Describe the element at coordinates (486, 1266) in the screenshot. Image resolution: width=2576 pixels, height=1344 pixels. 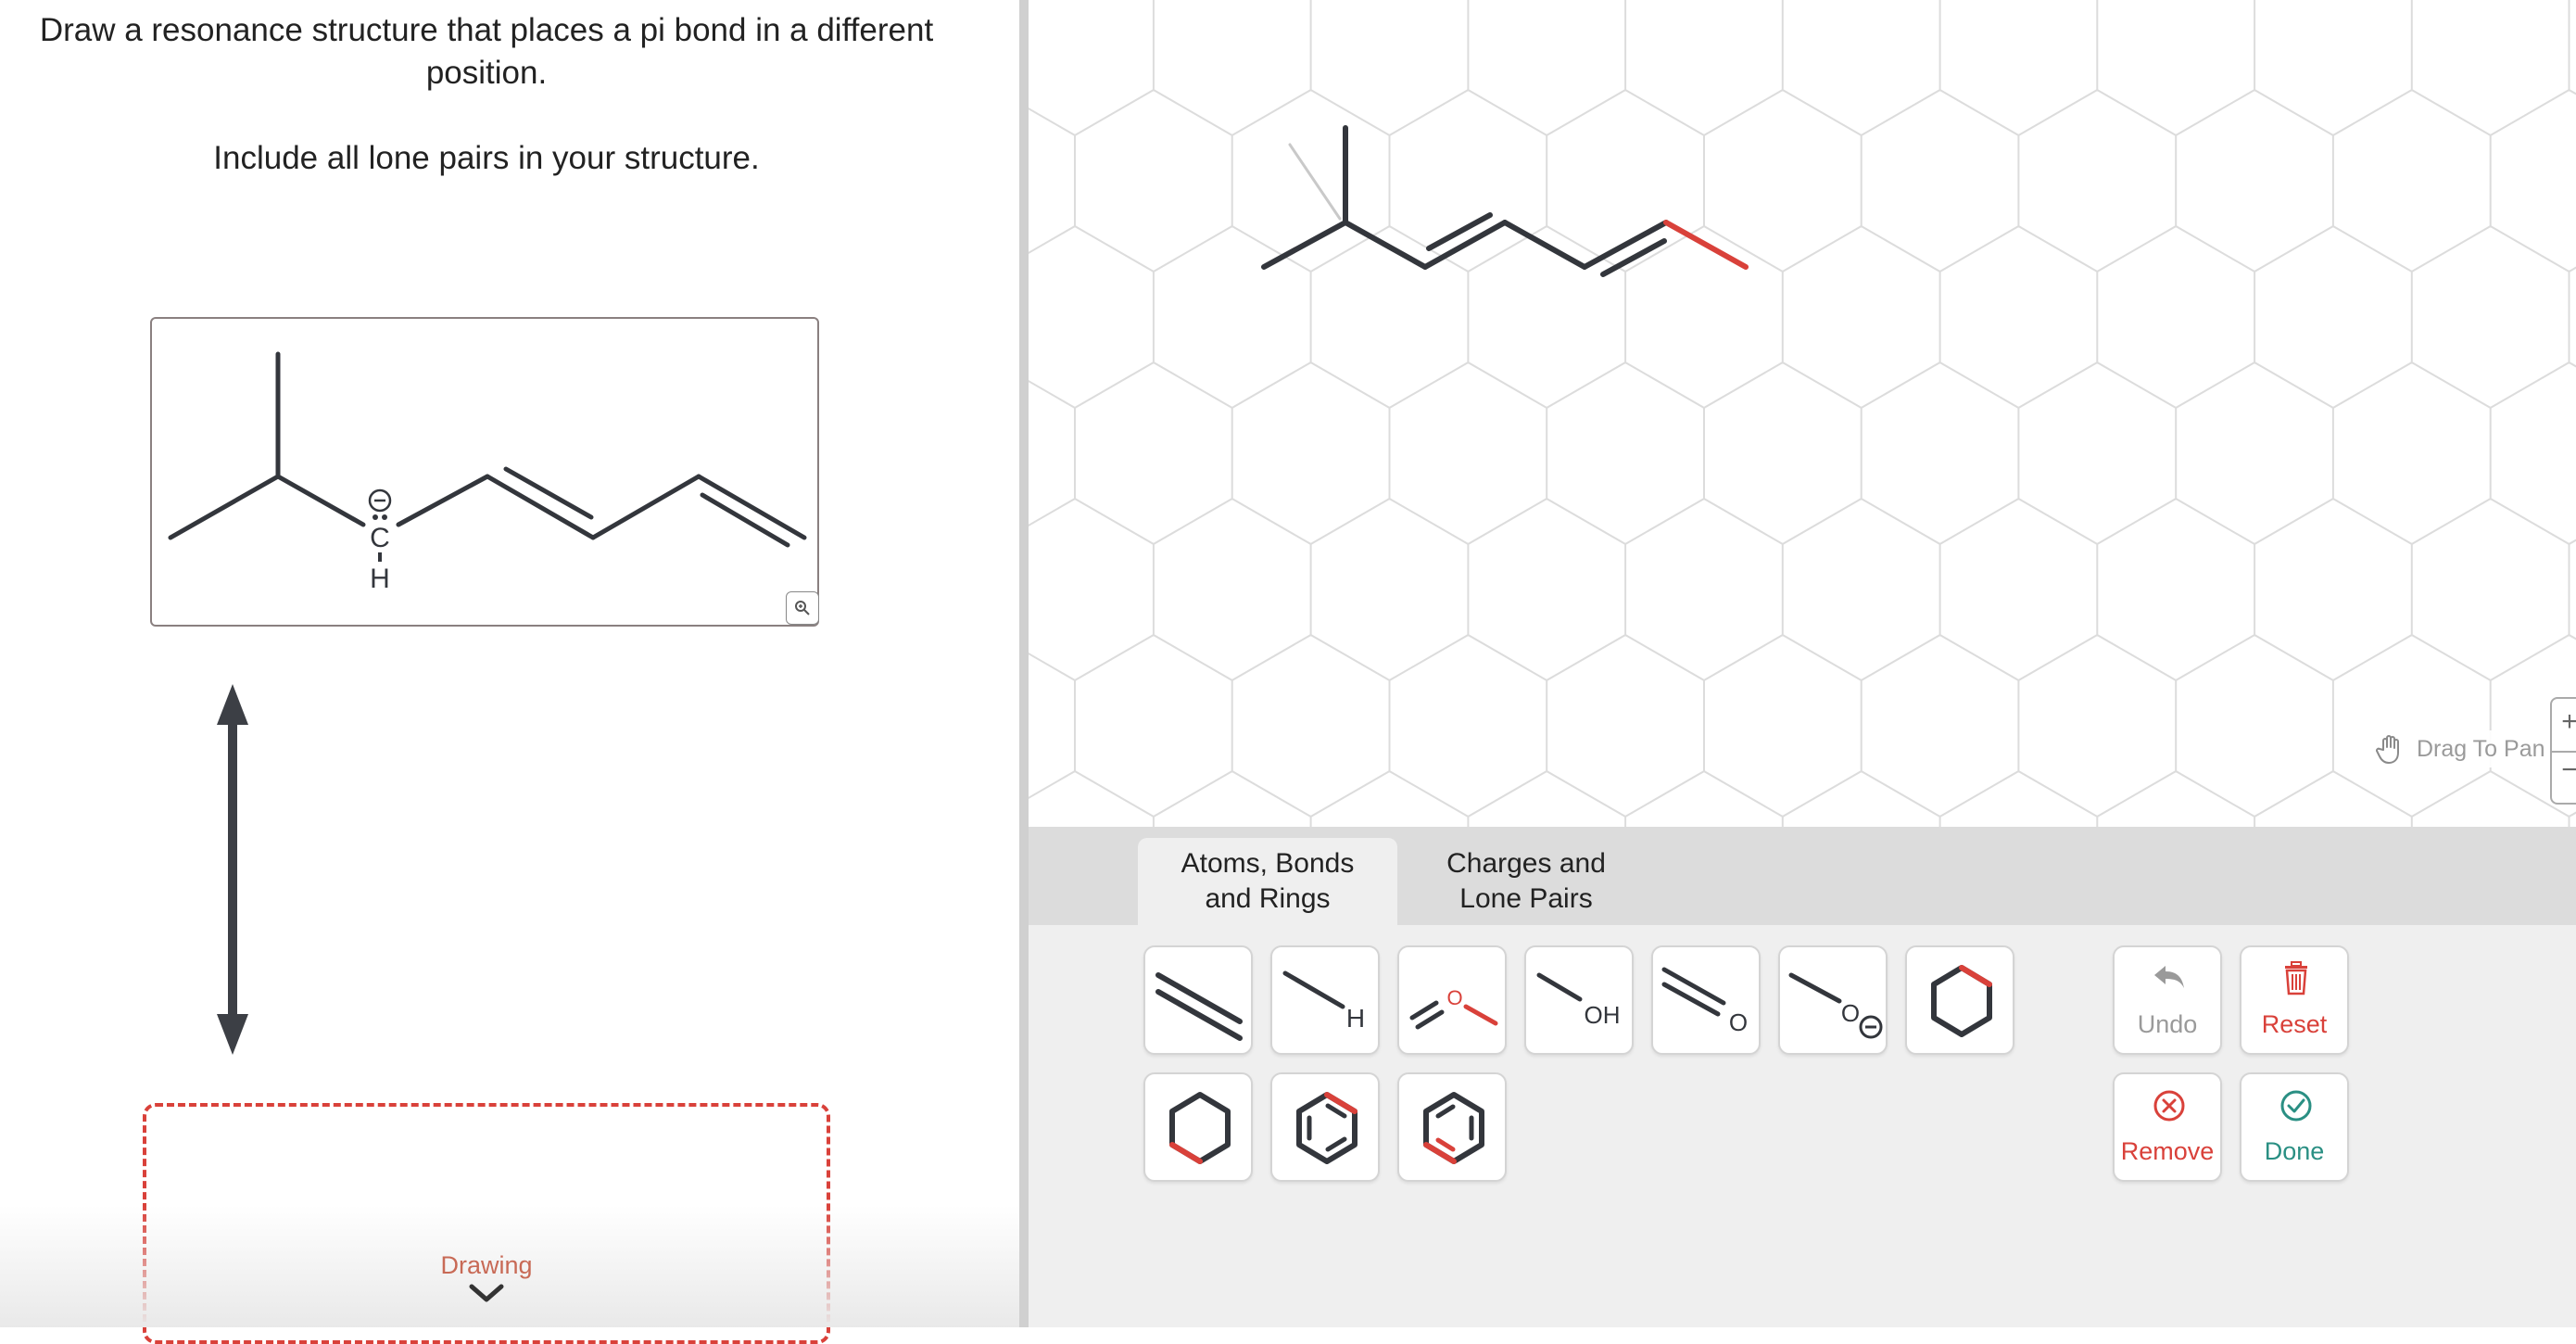
I see `drawing-toggle-label: Drawing` at that location.